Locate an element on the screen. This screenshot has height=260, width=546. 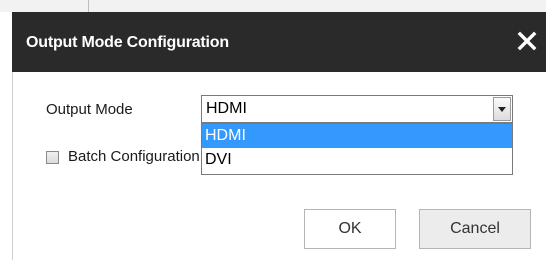
dropdown-arrow-button is located at coordinates (502, 109).